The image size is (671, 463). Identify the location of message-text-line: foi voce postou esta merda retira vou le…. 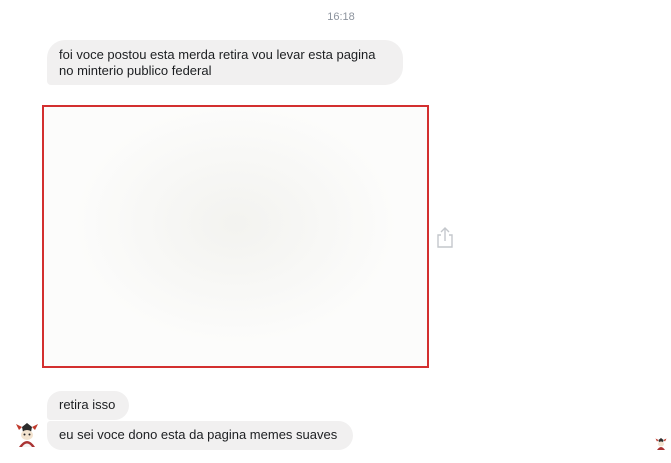
(217, 54).